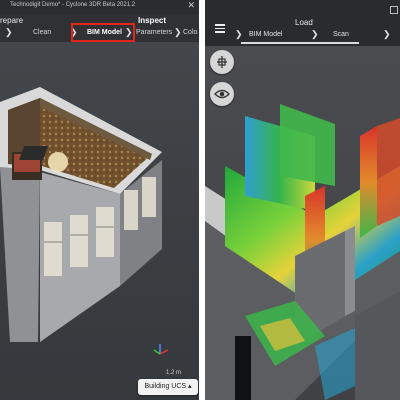  I want to click on fit-to-view-button, so click(222, 62).